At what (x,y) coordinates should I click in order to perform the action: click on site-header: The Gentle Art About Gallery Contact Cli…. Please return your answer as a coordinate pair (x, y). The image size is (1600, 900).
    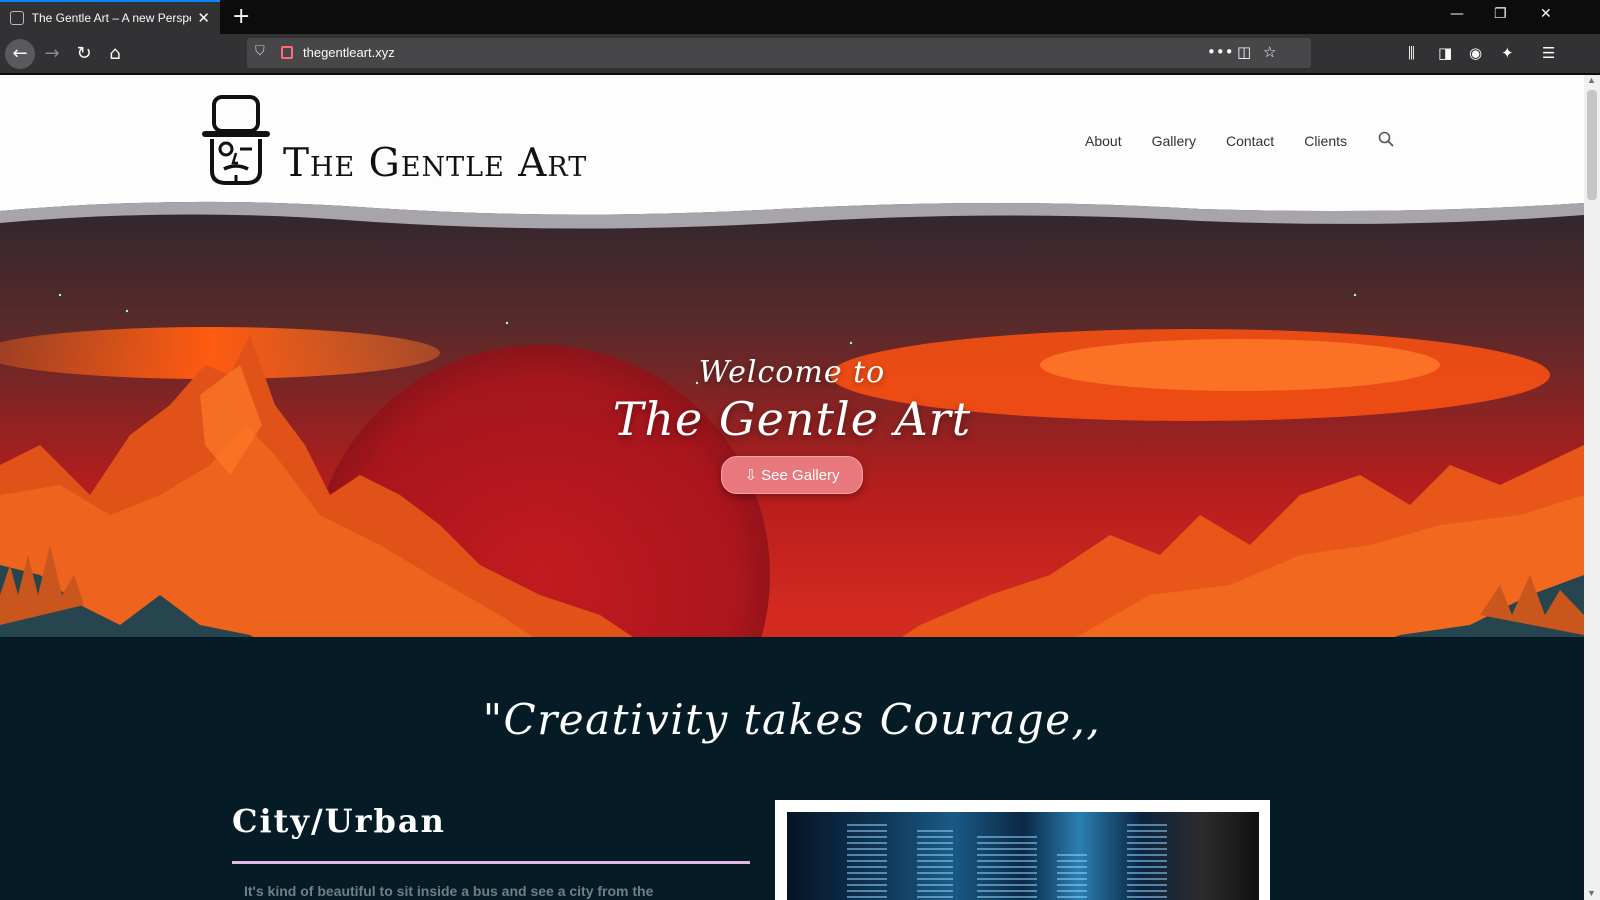
    Looking at the image, I should click on (792, 144).